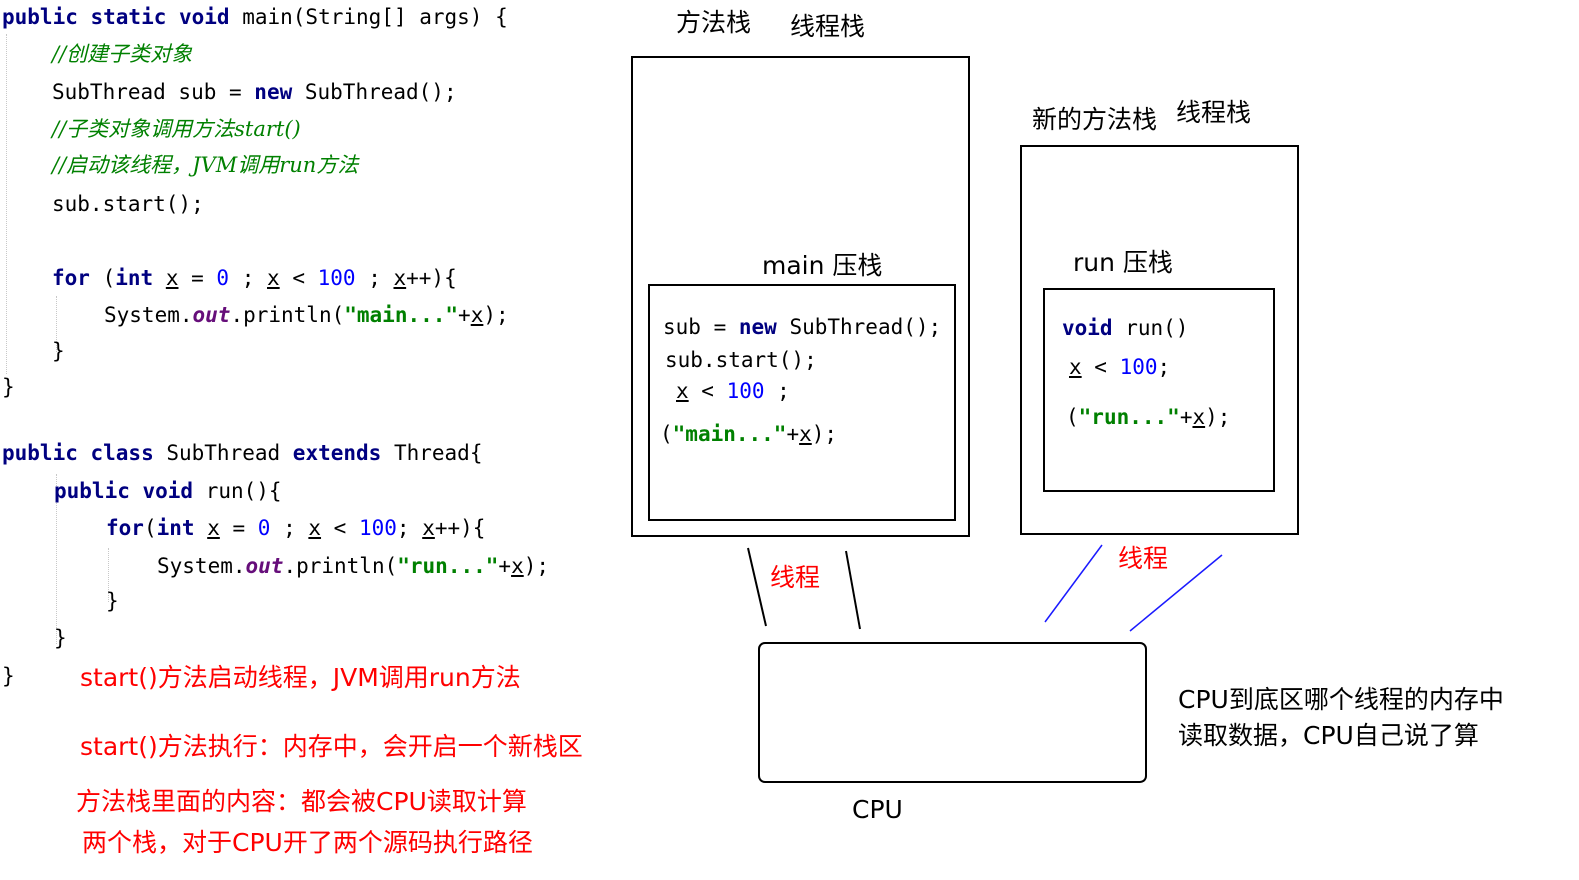  What do you see at coordinates (1341, 699) in the screenshot?
I see `cpu-note-line-1: CPU到底区哪个线程的内存中` at bounding box center [1341, 699].